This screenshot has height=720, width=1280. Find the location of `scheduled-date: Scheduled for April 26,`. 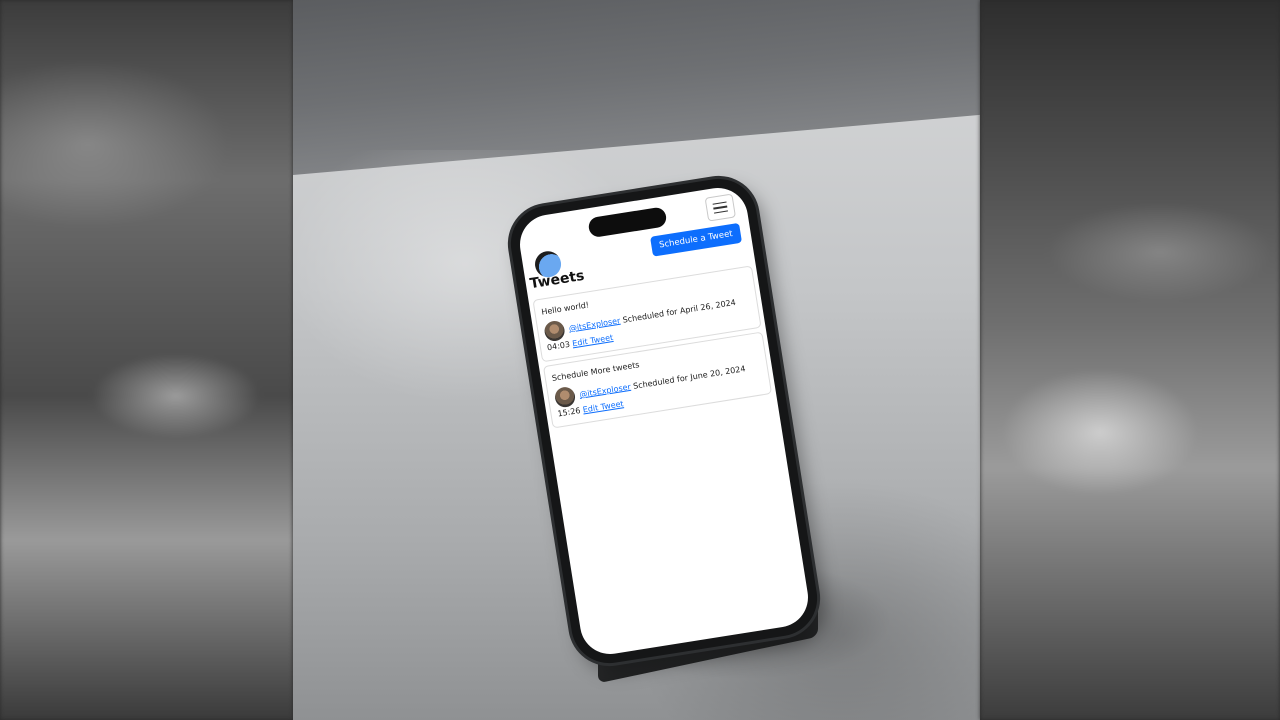

scheduled-date: Scheduled for April 26, is located at coordinates (667, 313).